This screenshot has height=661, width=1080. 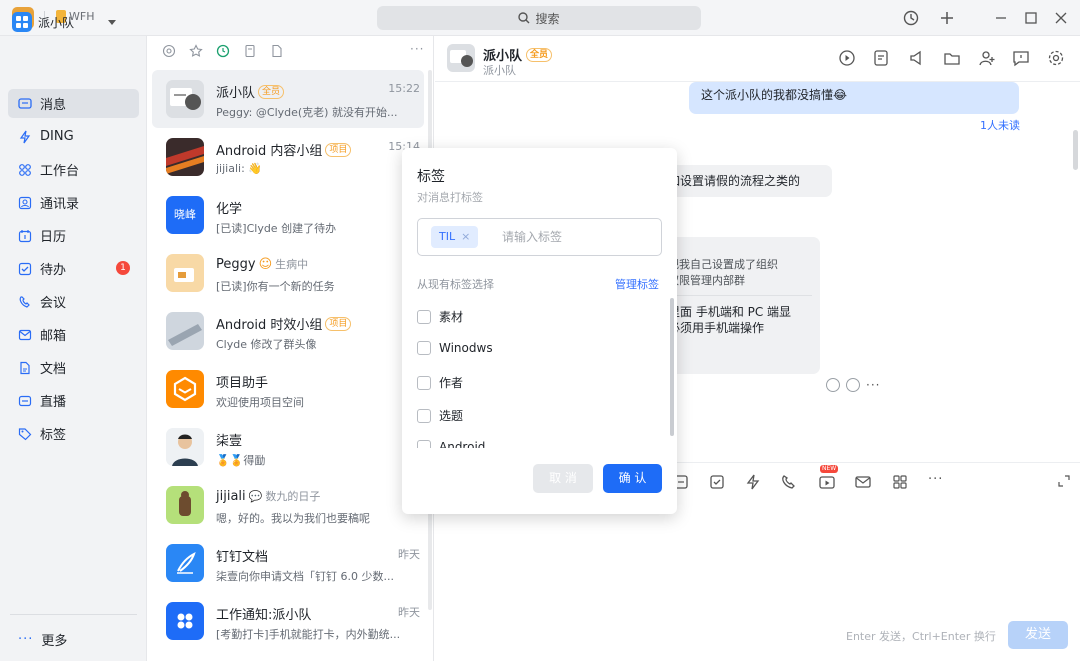 What do you see at coordinates (789, 482) in the screenshot?
I see `phone-icon` at bounding box center [789, 482].